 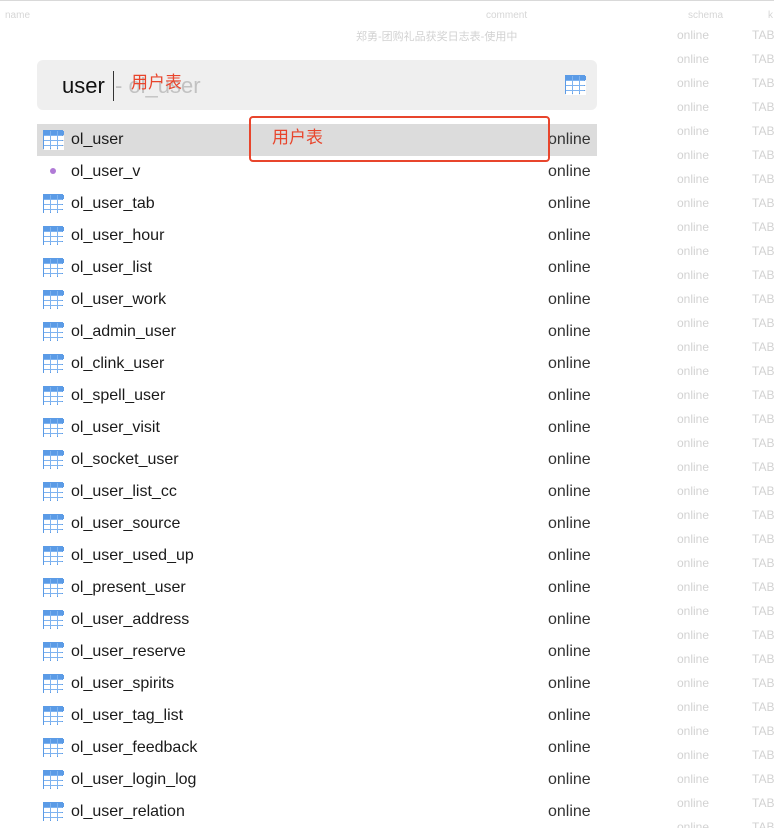 I want to click on result-item-name: ol_user_source, so click(x=126, y=523).